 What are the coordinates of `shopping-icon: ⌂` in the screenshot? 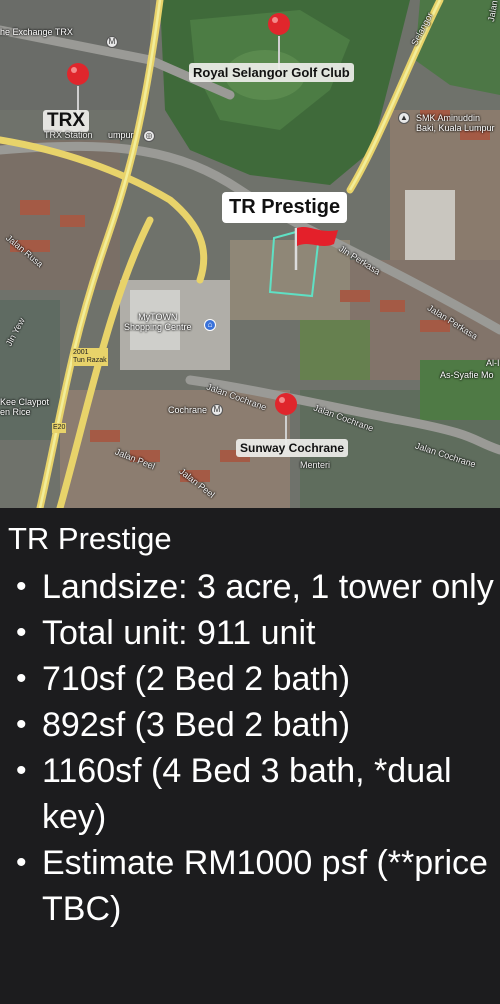 It's located at (210, 325).